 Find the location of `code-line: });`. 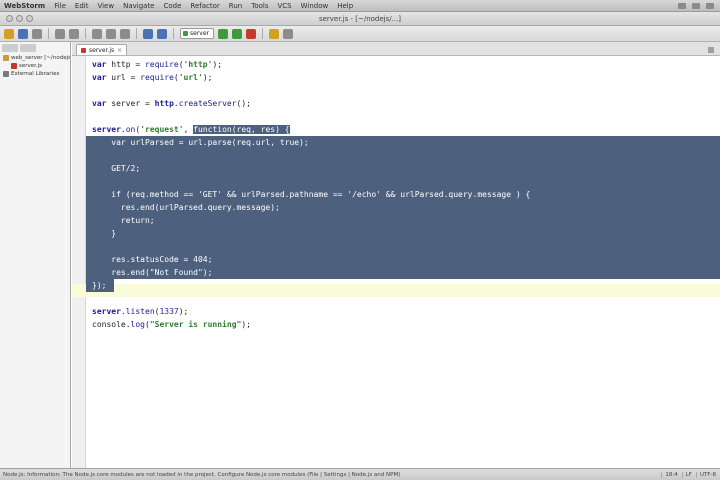

code-line: }); is located at coordinates (100, 285).